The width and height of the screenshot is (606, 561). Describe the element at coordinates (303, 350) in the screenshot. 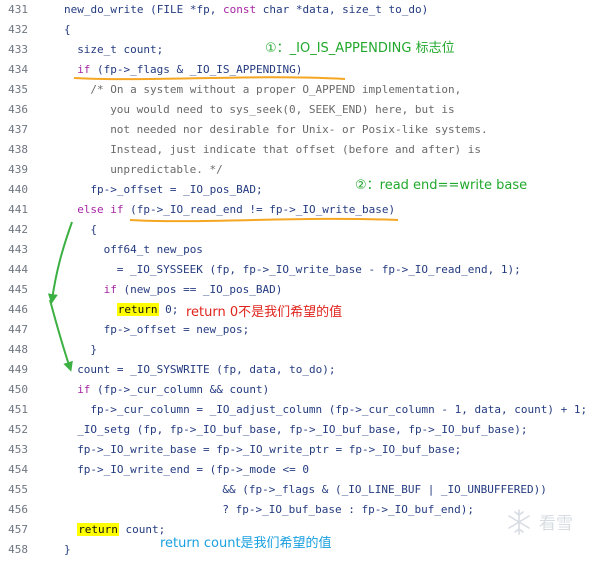

I see `code-line: 448}` at that location.